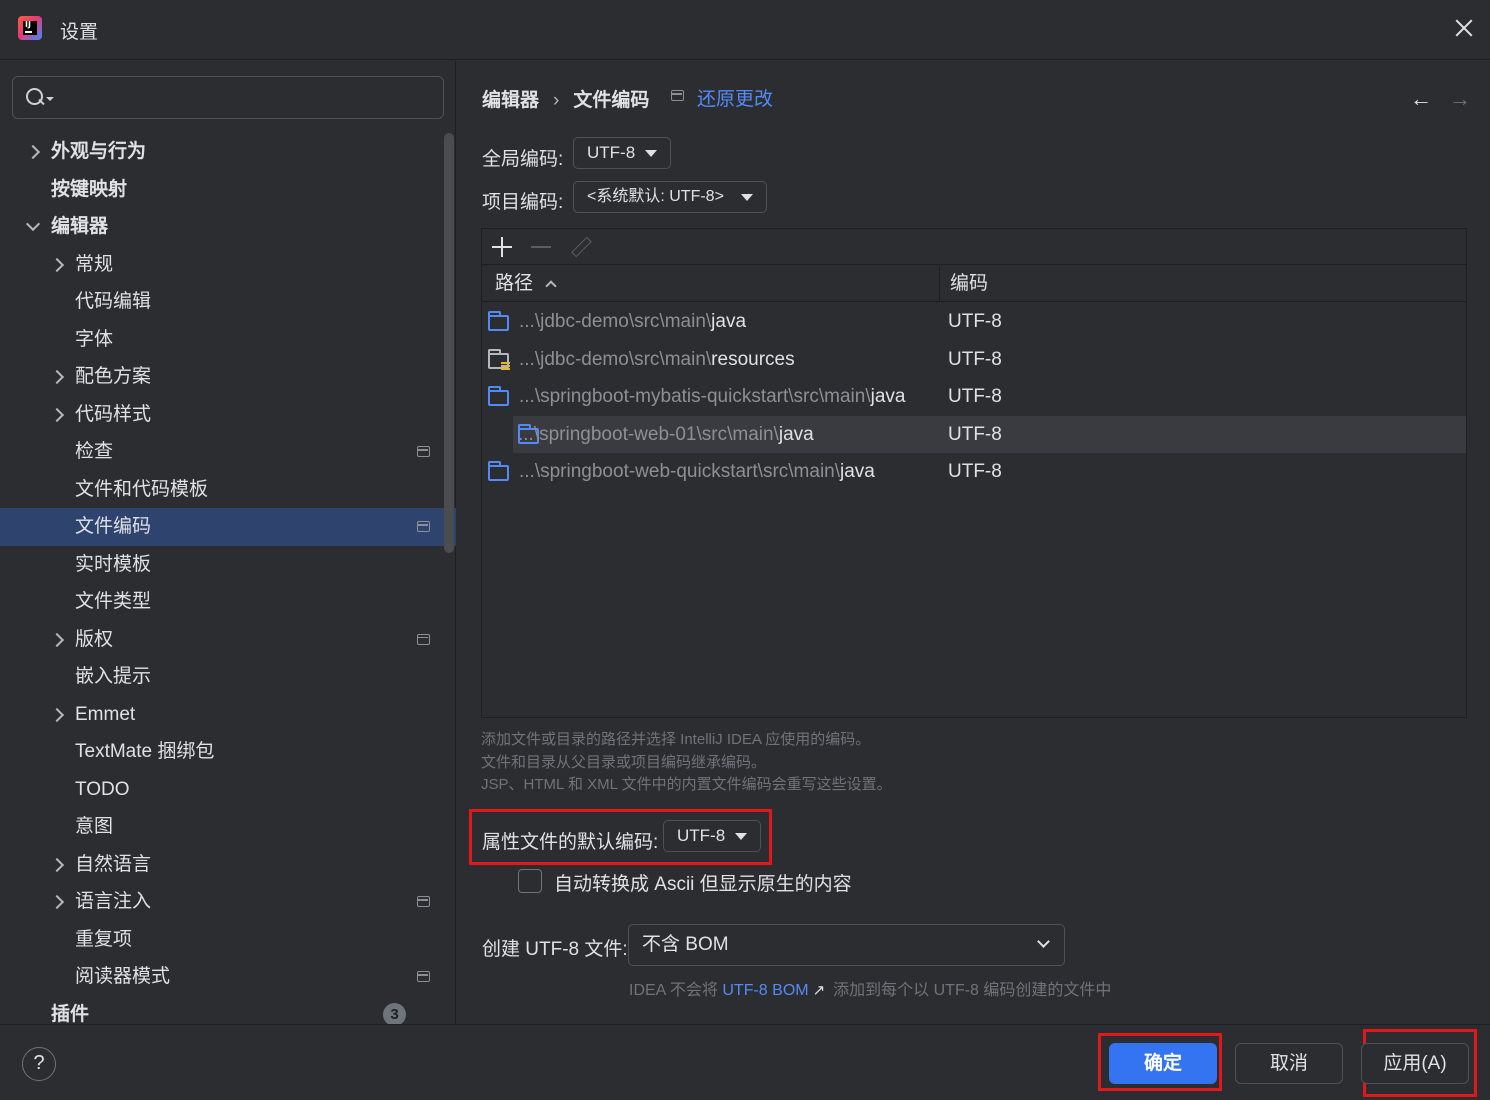 The height and width of the screenshot is (1100, 1490). What do you see at coordinates (221, 602) in the screenshot?
I see `sidebar-item: 文件类型` at bounding box center [221, 602].